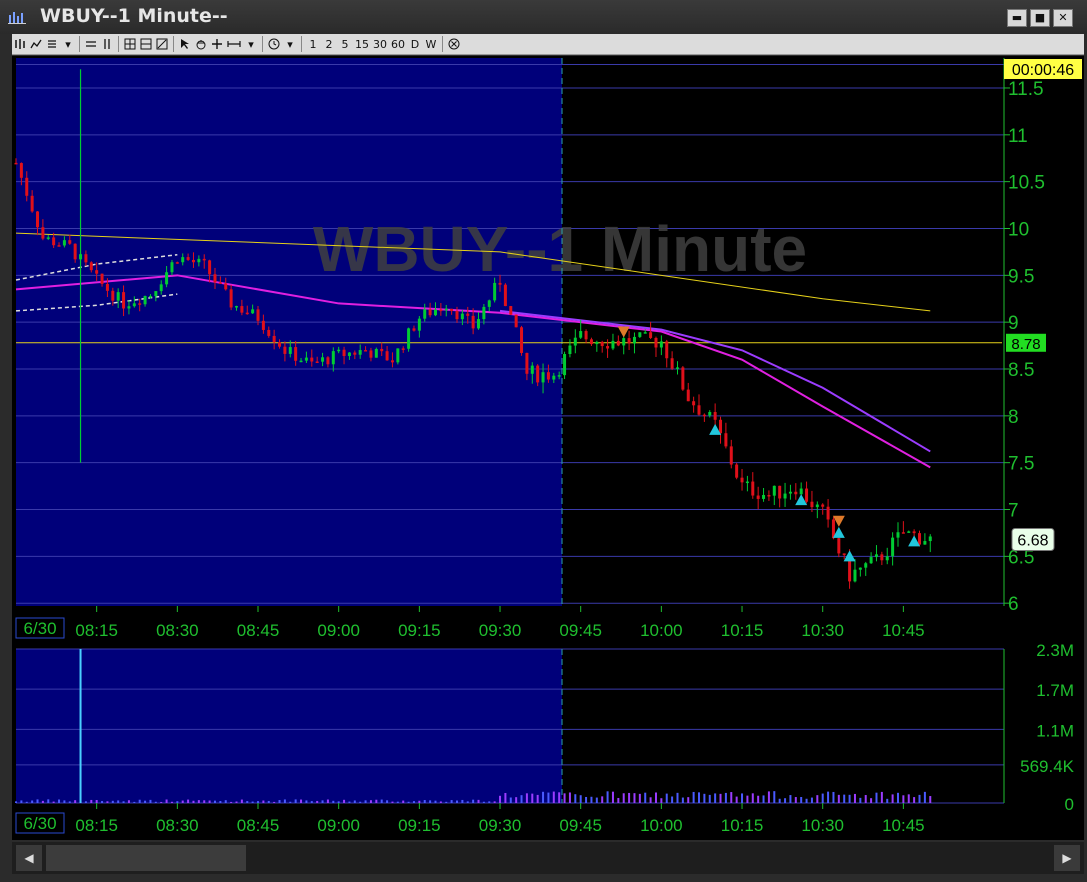 This screenshot has width=1087, height=882. What do you see at coordinates (130, 44) in the screenshot?
I see `grid-icon` at bounding box center [130, 44].